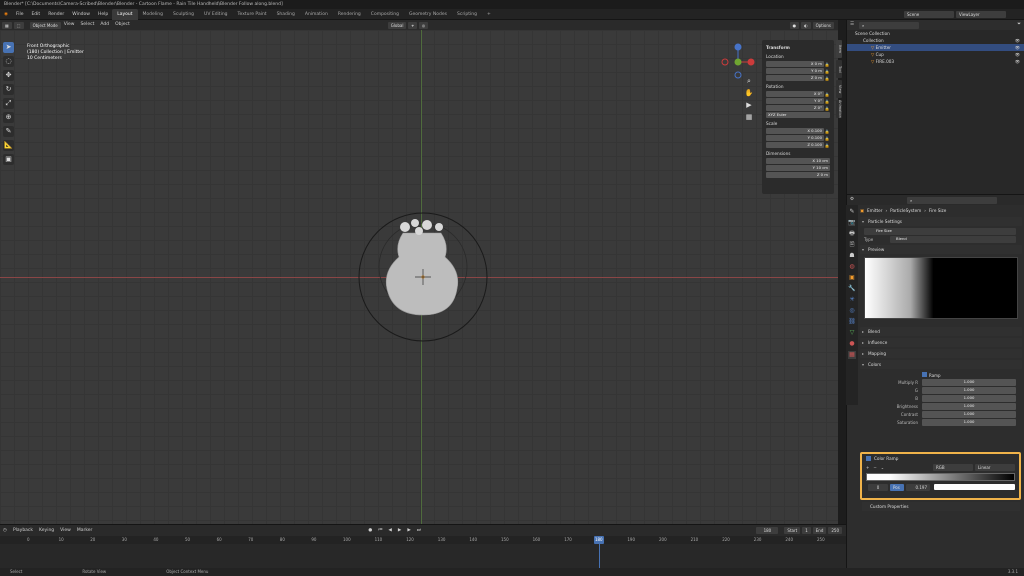 The image size is (1024, 576). I want to click on pan-hand-icon: ✋, so click(749, 93).